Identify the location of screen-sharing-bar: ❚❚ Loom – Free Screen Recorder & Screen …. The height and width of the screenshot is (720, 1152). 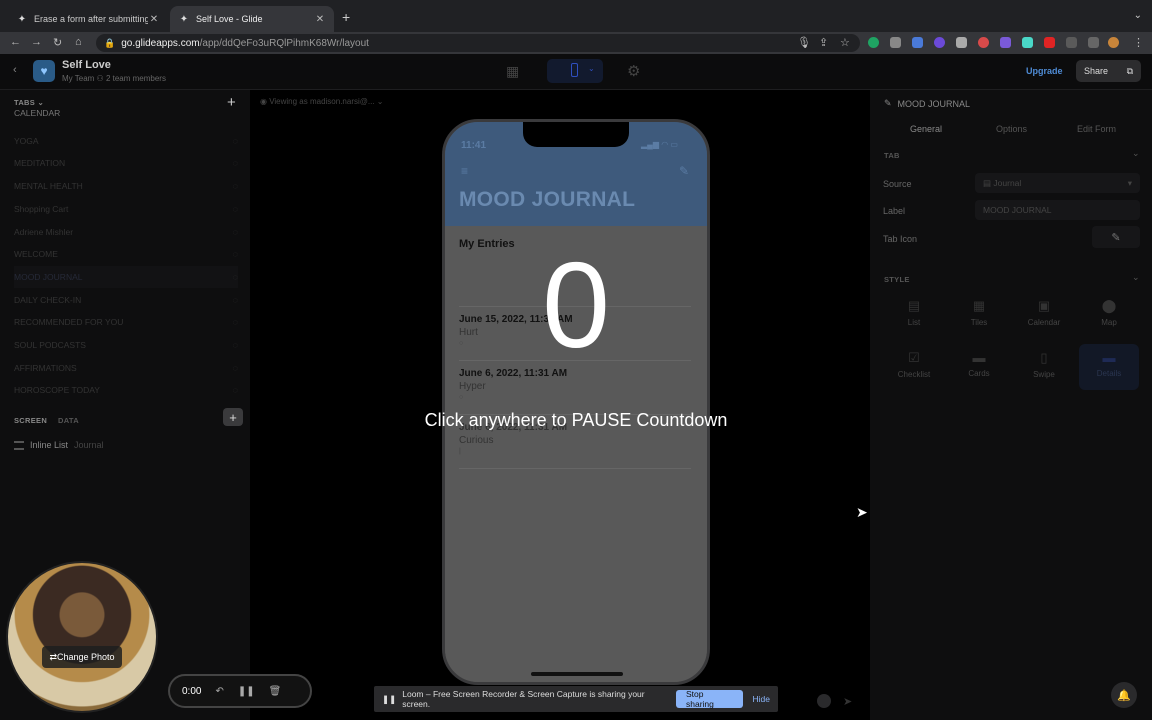
(576, 699).